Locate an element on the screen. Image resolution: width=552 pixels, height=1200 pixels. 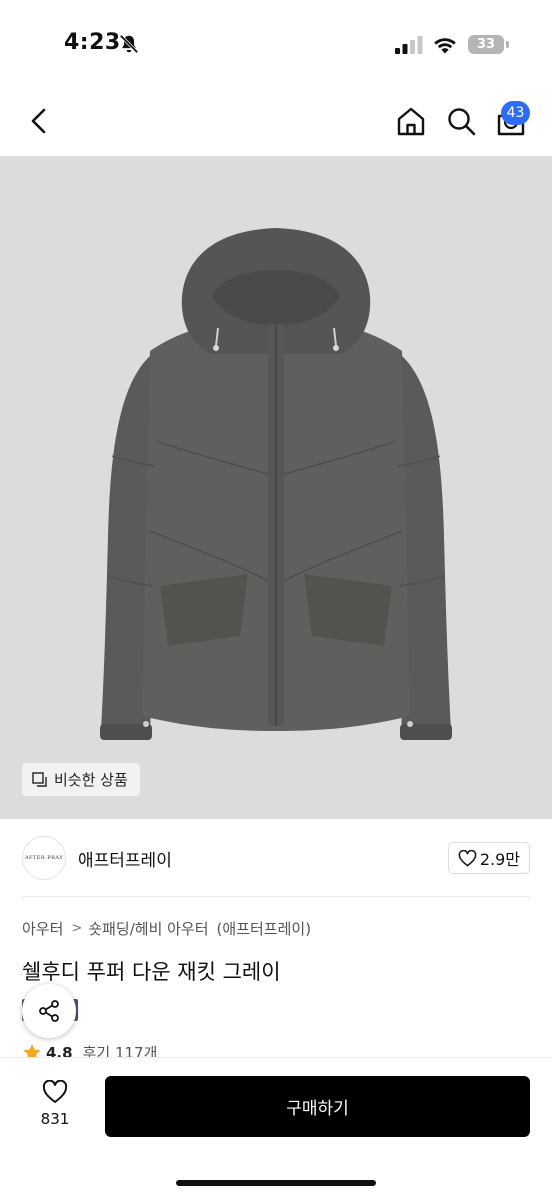
similar-products-button: 비슷한 상품 is located at coordinates (81, 779).